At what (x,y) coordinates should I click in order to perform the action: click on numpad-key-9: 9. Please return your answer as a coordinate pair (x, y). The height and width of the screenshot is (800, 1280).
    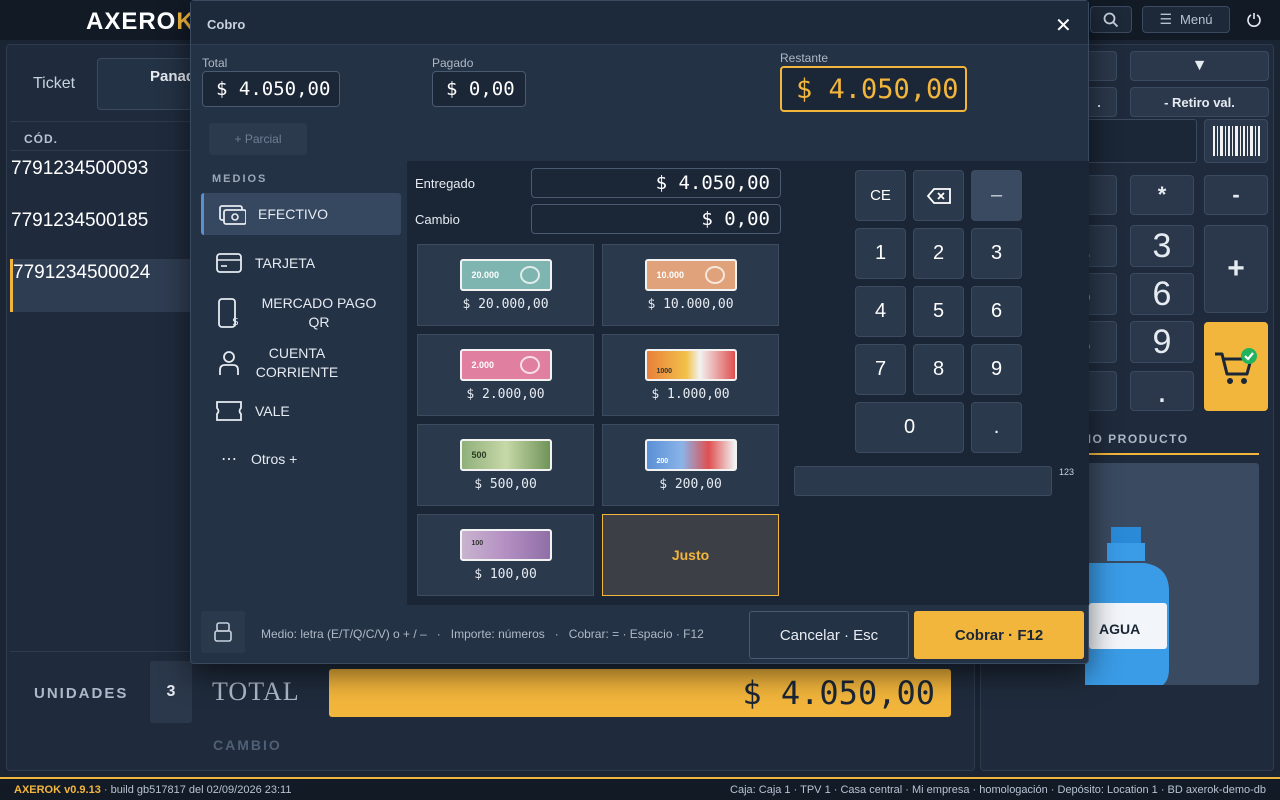
    Looking at the image, I should click on (996, 369).